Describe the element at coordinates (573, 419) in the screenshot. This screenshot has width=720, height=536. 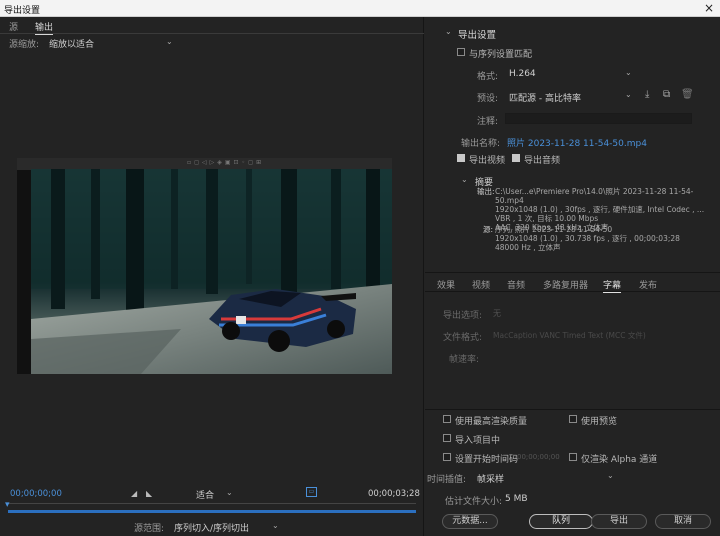
I see `use-previews-checkbox` at that location.